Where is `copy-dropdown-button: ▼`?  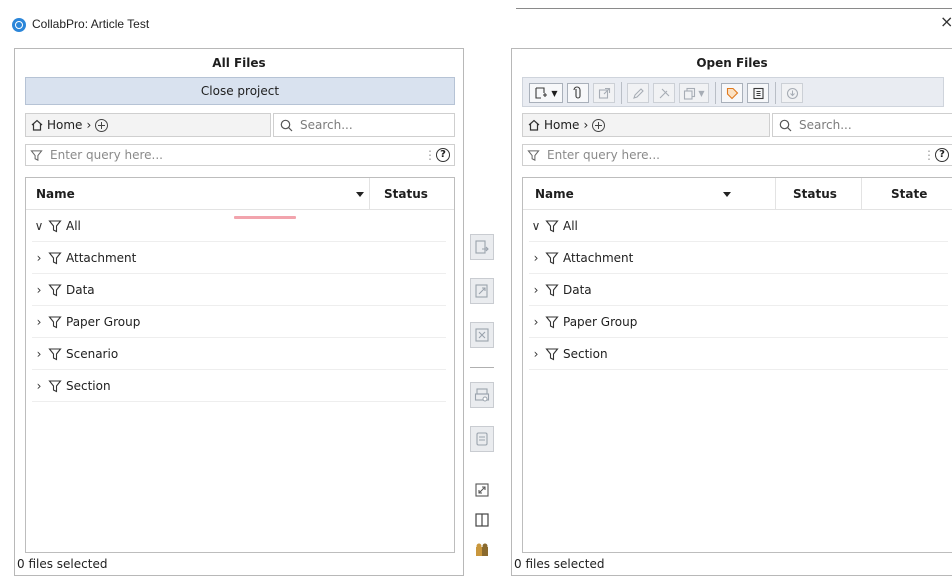 copy-dropdown-button: ▼ is located at coordinates (694, 93).